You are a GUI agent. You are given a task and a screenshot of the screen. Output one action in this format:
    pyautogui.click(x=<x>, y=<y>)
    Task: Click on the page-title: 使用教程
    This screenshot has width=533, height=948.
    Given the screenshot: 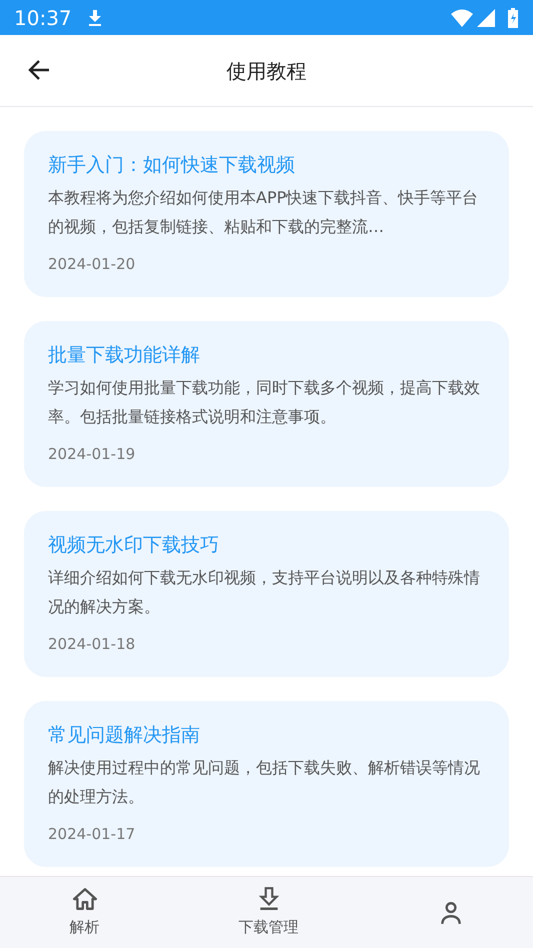 What is the action you would take?
    pyautogui.click(x=266, y=71)
    